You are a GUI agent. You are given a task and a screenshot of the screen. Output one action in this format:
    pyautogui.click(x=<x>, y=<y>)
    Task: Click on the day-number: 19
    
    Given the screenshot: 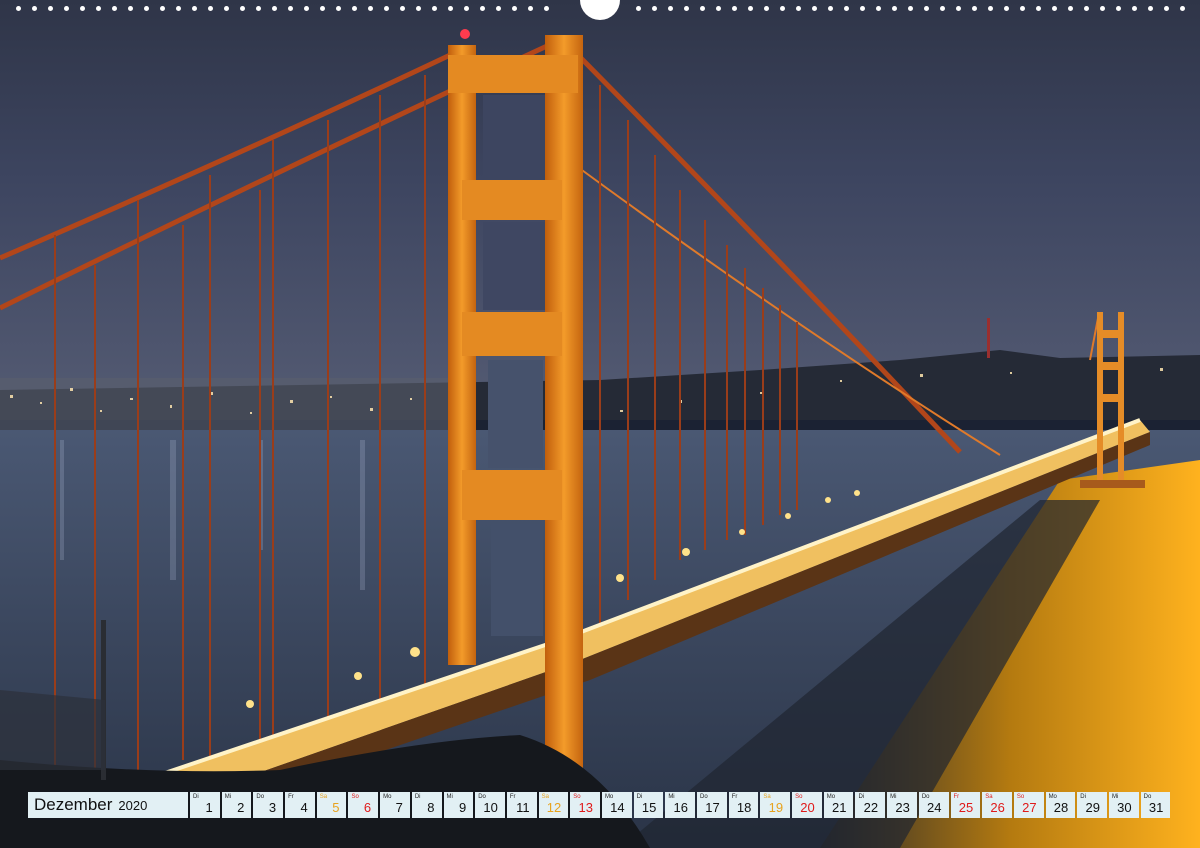 What is the action you would take?
    pyautogui.click(x=776, y=807)
    